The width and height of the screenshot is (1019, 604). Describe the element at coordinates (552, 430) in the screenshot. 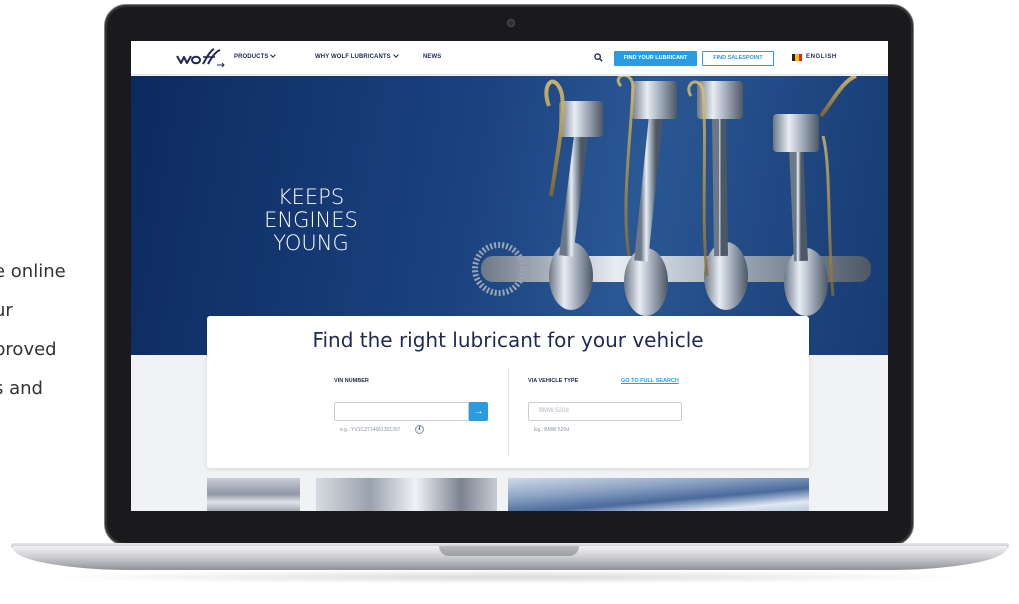

I see `vehicle-hint: Eg.: BMW 520d` at that location.